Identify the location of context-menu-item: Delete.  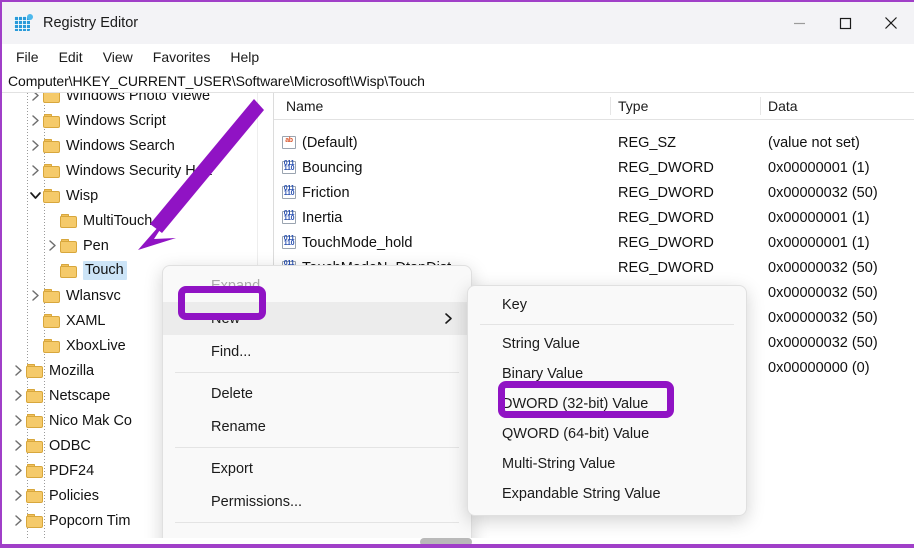
(317, 393).